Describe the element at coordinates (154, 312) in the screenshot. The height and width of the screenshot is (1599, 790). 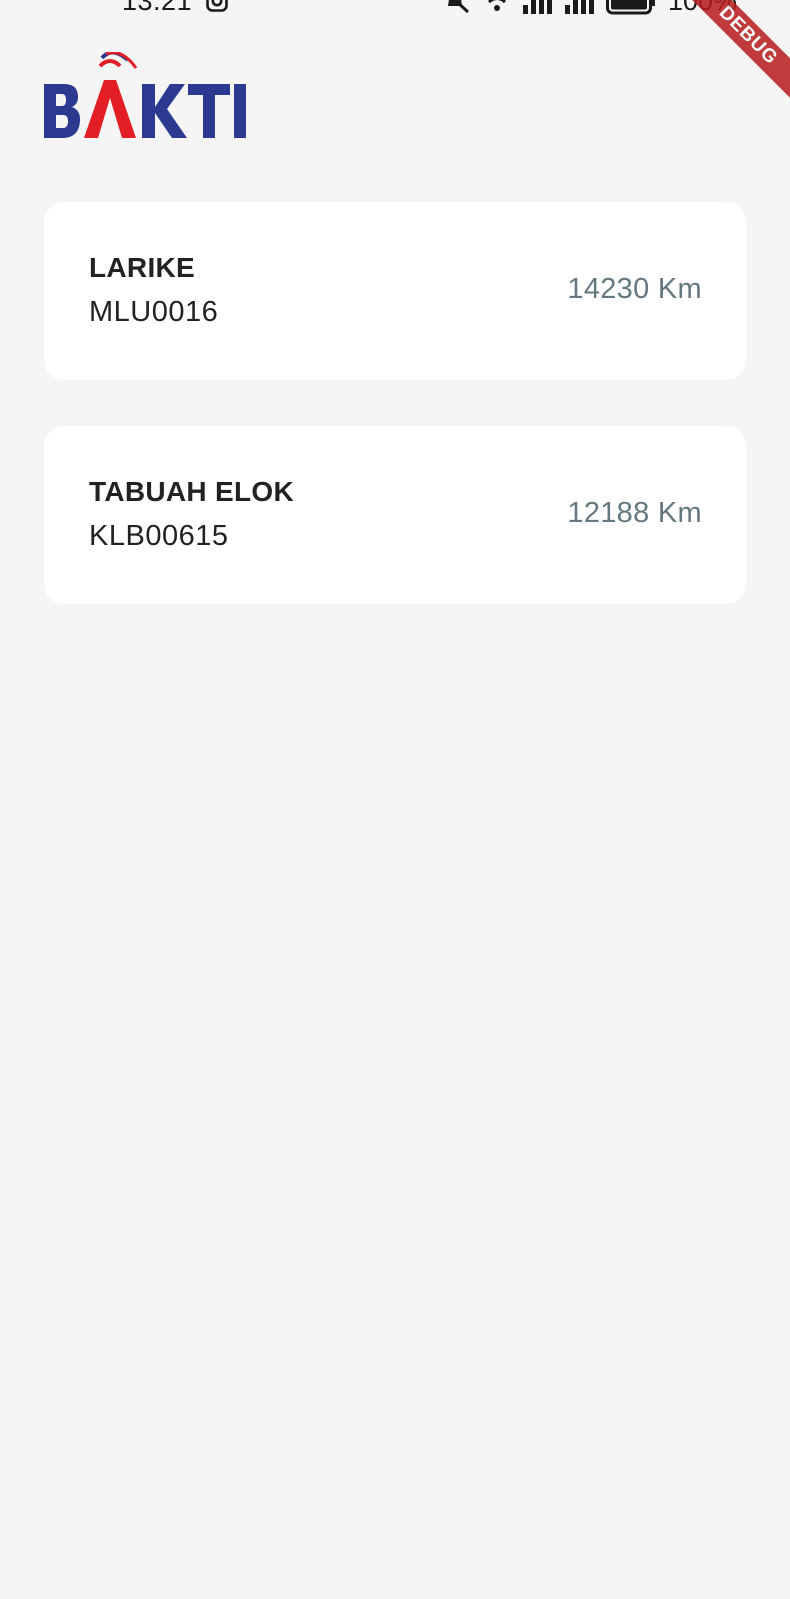
I see `site-code: MLU0016` at that location.